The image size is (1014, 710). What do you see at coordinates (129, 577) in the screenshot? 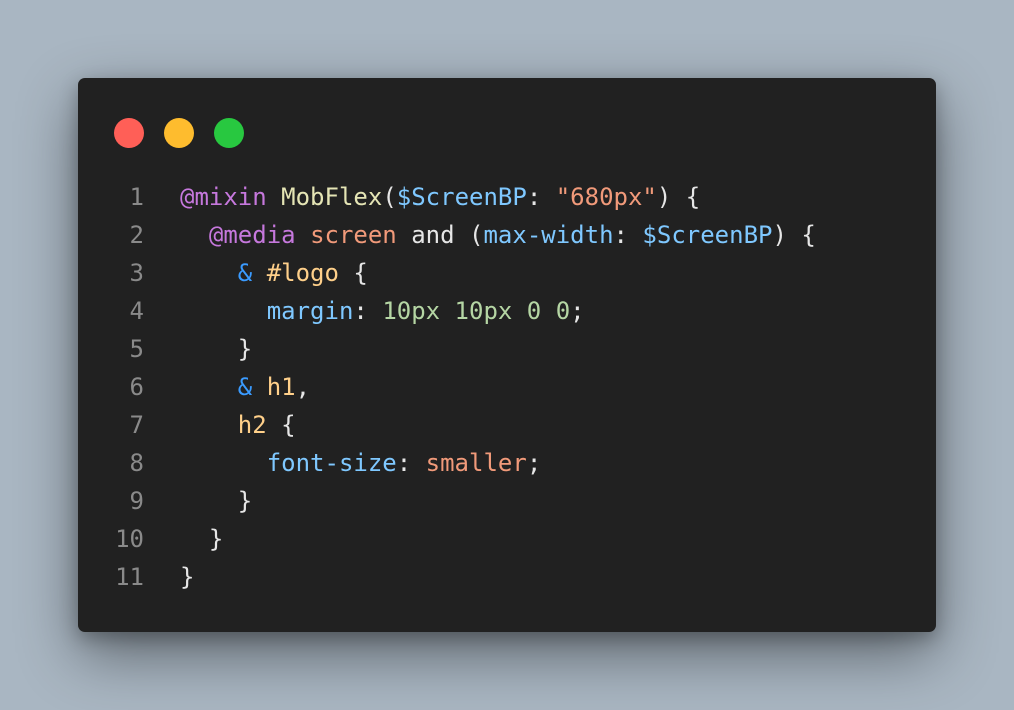
I see `line-number: 11` at bounding box center [129, 577].